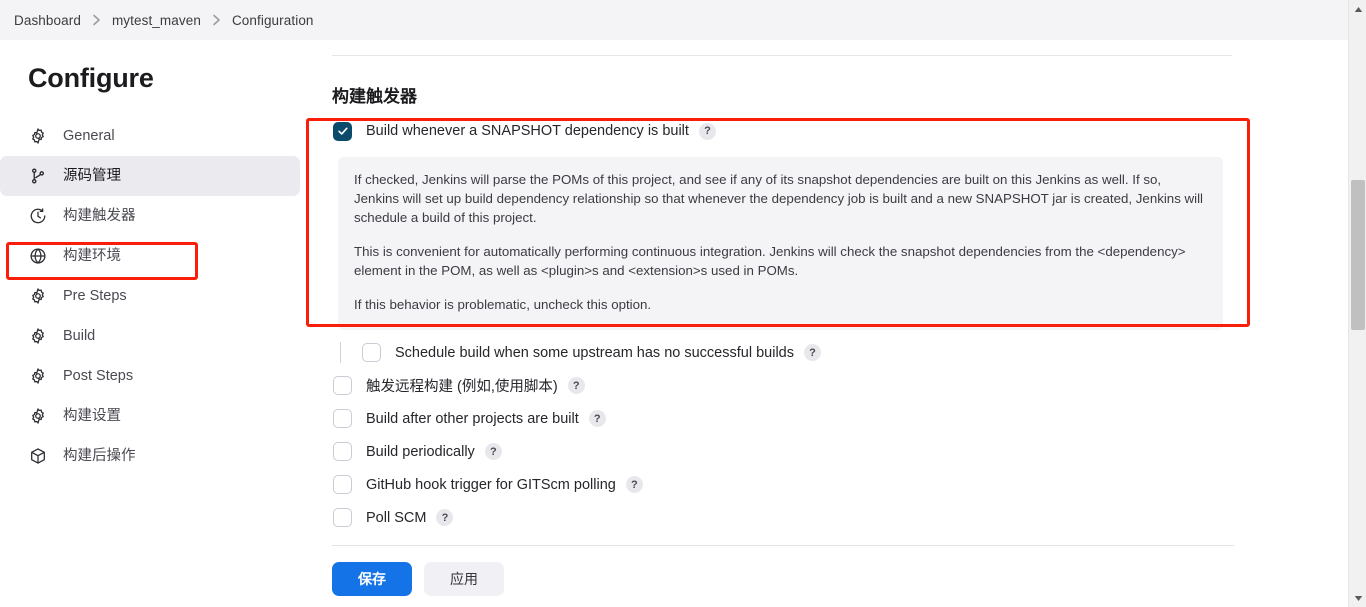 This screenshot has height=607, width=1366. I want to click on sidebar-item-build-environment: 构建环境, so click(150, 256).